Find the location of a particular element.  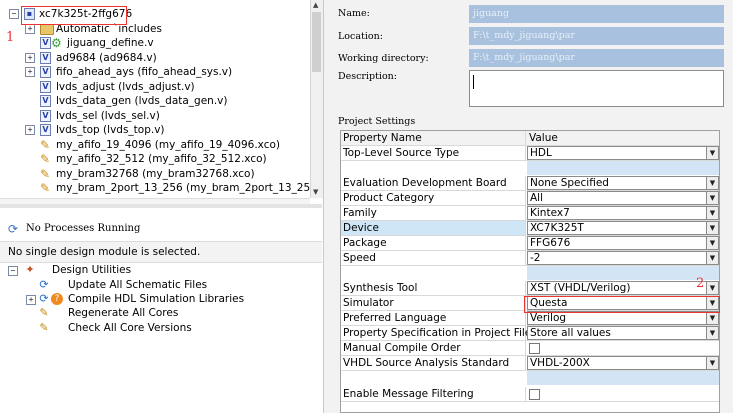

settings-row: VHDL Source Analysis Standard VHDL-200X ▼ is located at coordinates (530, 363).